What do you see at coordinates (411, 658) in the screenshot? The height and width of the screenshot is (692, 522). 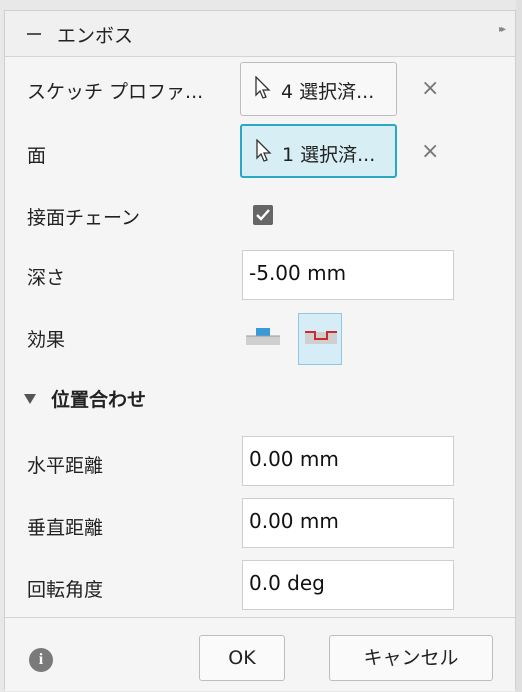 I see `cancel-button: キャンセル` at bounding box center [411, 658].